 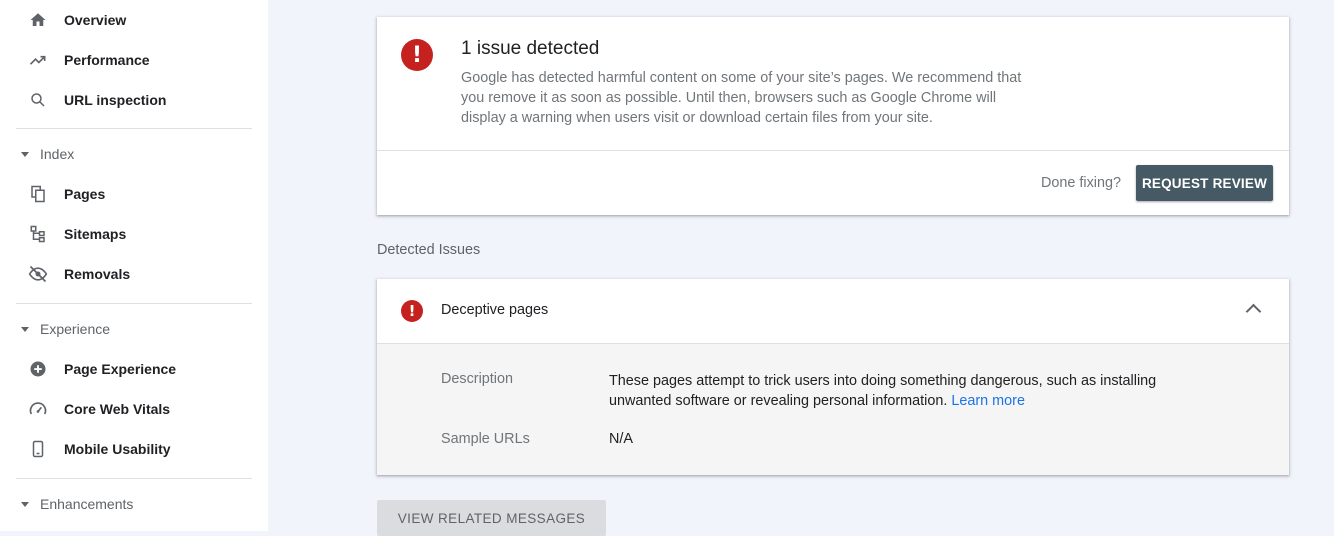 What do you see at coordinates (38, 449) in the screenshot?
I see `phone-icon` at bounding box center [38, 449].